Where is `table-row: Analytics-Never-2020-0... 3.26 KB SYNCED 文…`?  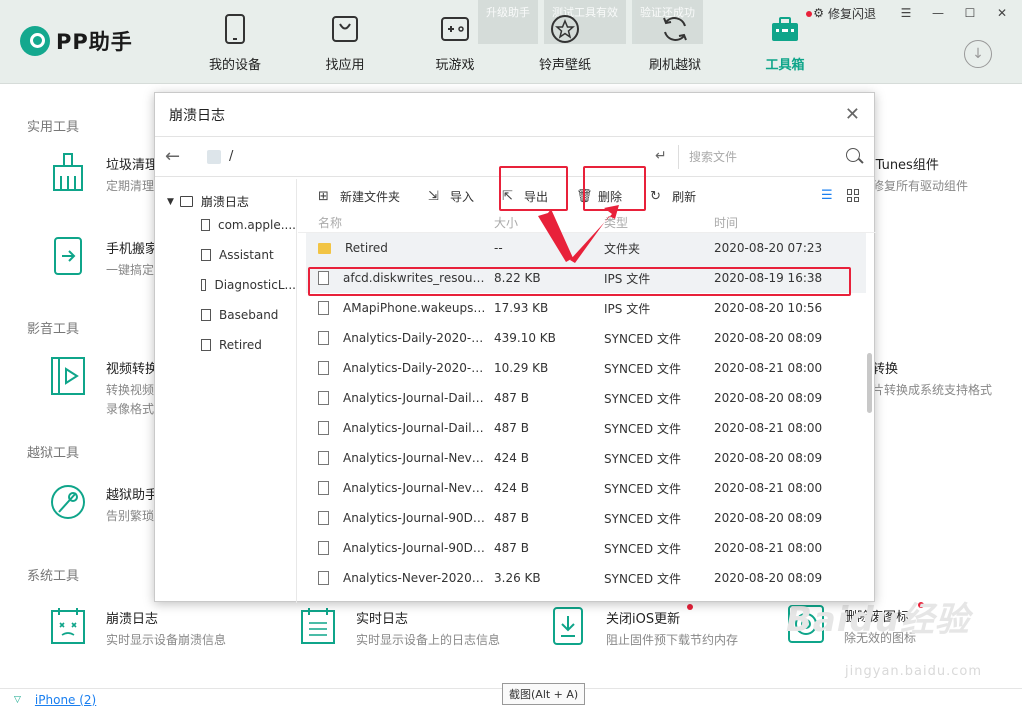
table-row: Analytics-Never-2020-0... 3.26 KB SYNCED 文… is located at coordinates (586, 578).